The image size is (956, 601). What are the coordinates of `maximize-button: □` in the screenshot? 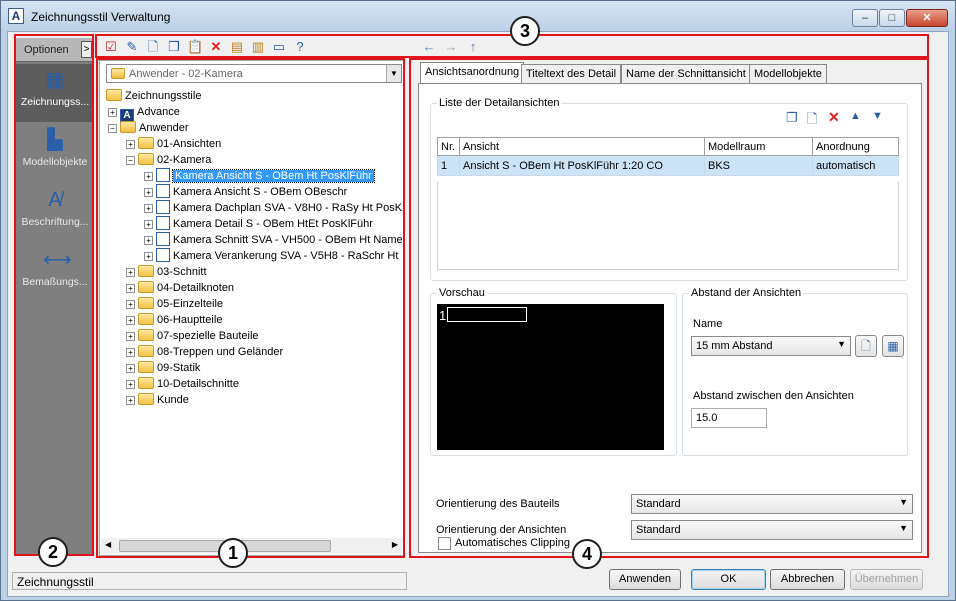 It's located at (892, 18).